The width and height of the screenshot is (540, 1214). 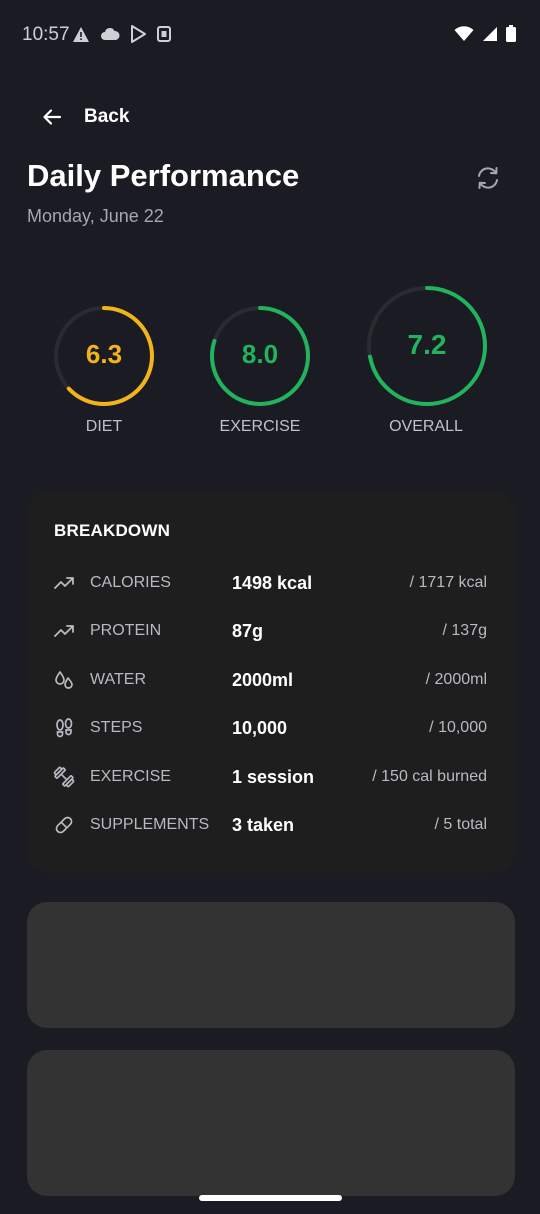 I want to click on refresh-icon, so click(x=488, y=178).